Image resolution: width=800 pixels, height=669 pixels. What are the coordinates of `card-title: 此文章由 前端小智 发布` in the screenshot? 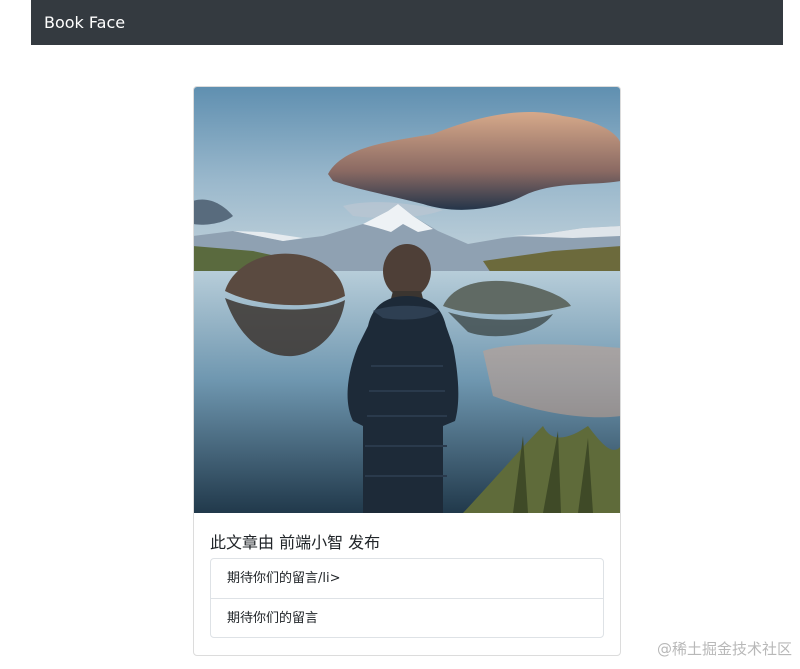 It's located at (295, 542).